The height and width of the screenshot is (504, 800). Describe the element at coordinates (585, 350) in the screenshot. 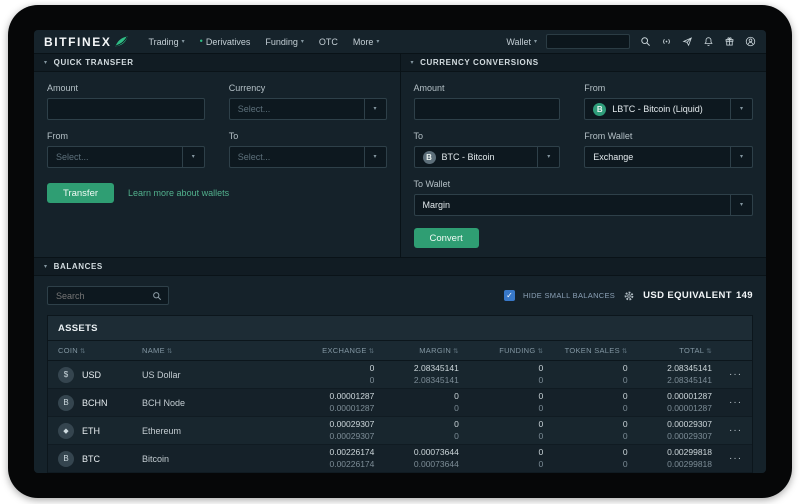

I see `col-header-token-sales: TOKEN SALES ⇅` at that location.